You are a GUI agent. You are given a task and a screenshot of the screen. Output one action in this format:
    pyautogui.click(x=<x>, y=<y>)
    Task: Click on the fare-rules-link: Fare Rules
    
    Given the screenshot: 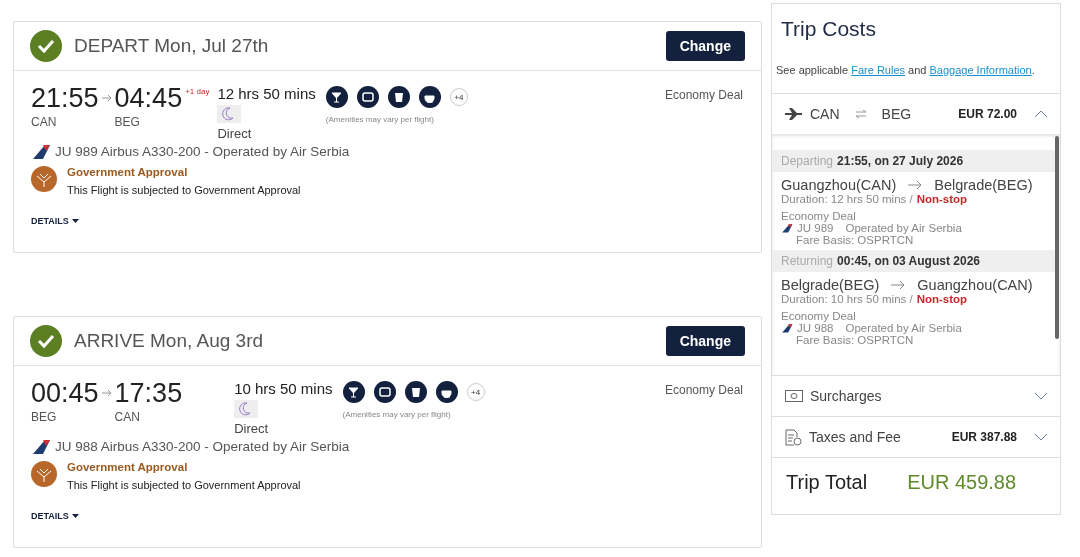 What is the action you would take?
    pyautogui.click(x=878, y=70)
    